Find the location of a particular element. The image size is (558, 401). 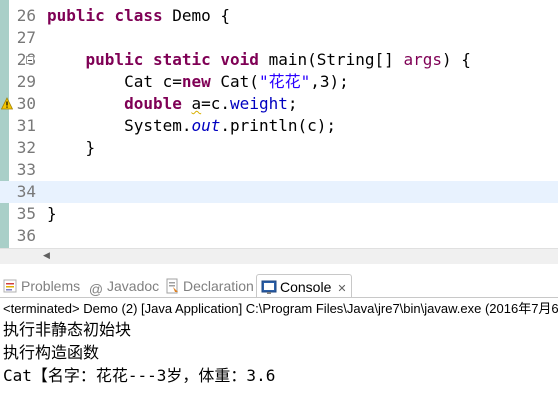

code-token: Cat( is located at coordinates (234, 81).